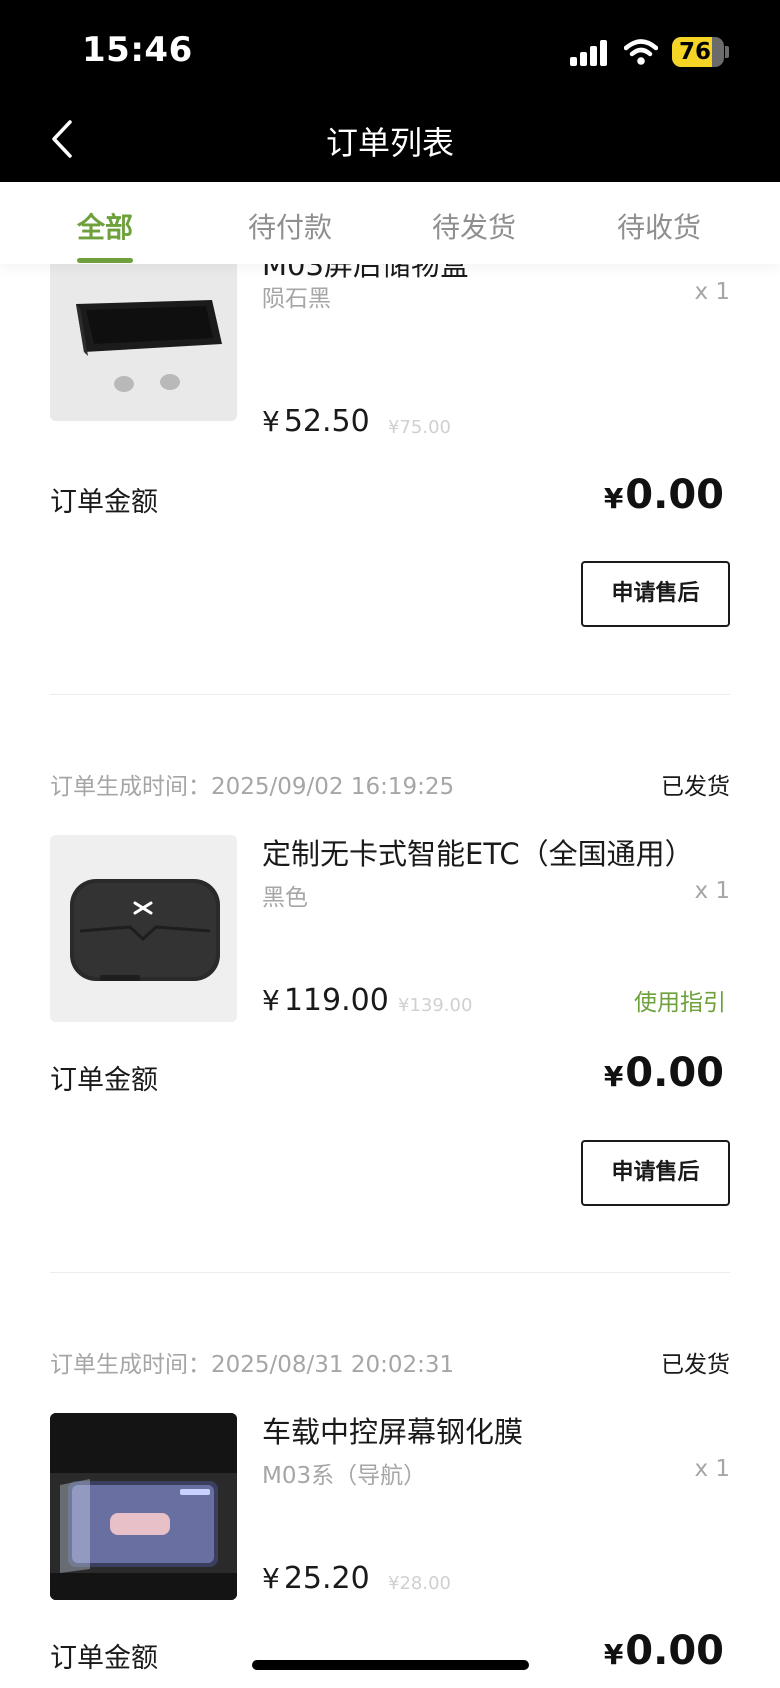  I want to click on order-time: 订单生成时间：2025/09/02 16:19:25, so click(252, 787).